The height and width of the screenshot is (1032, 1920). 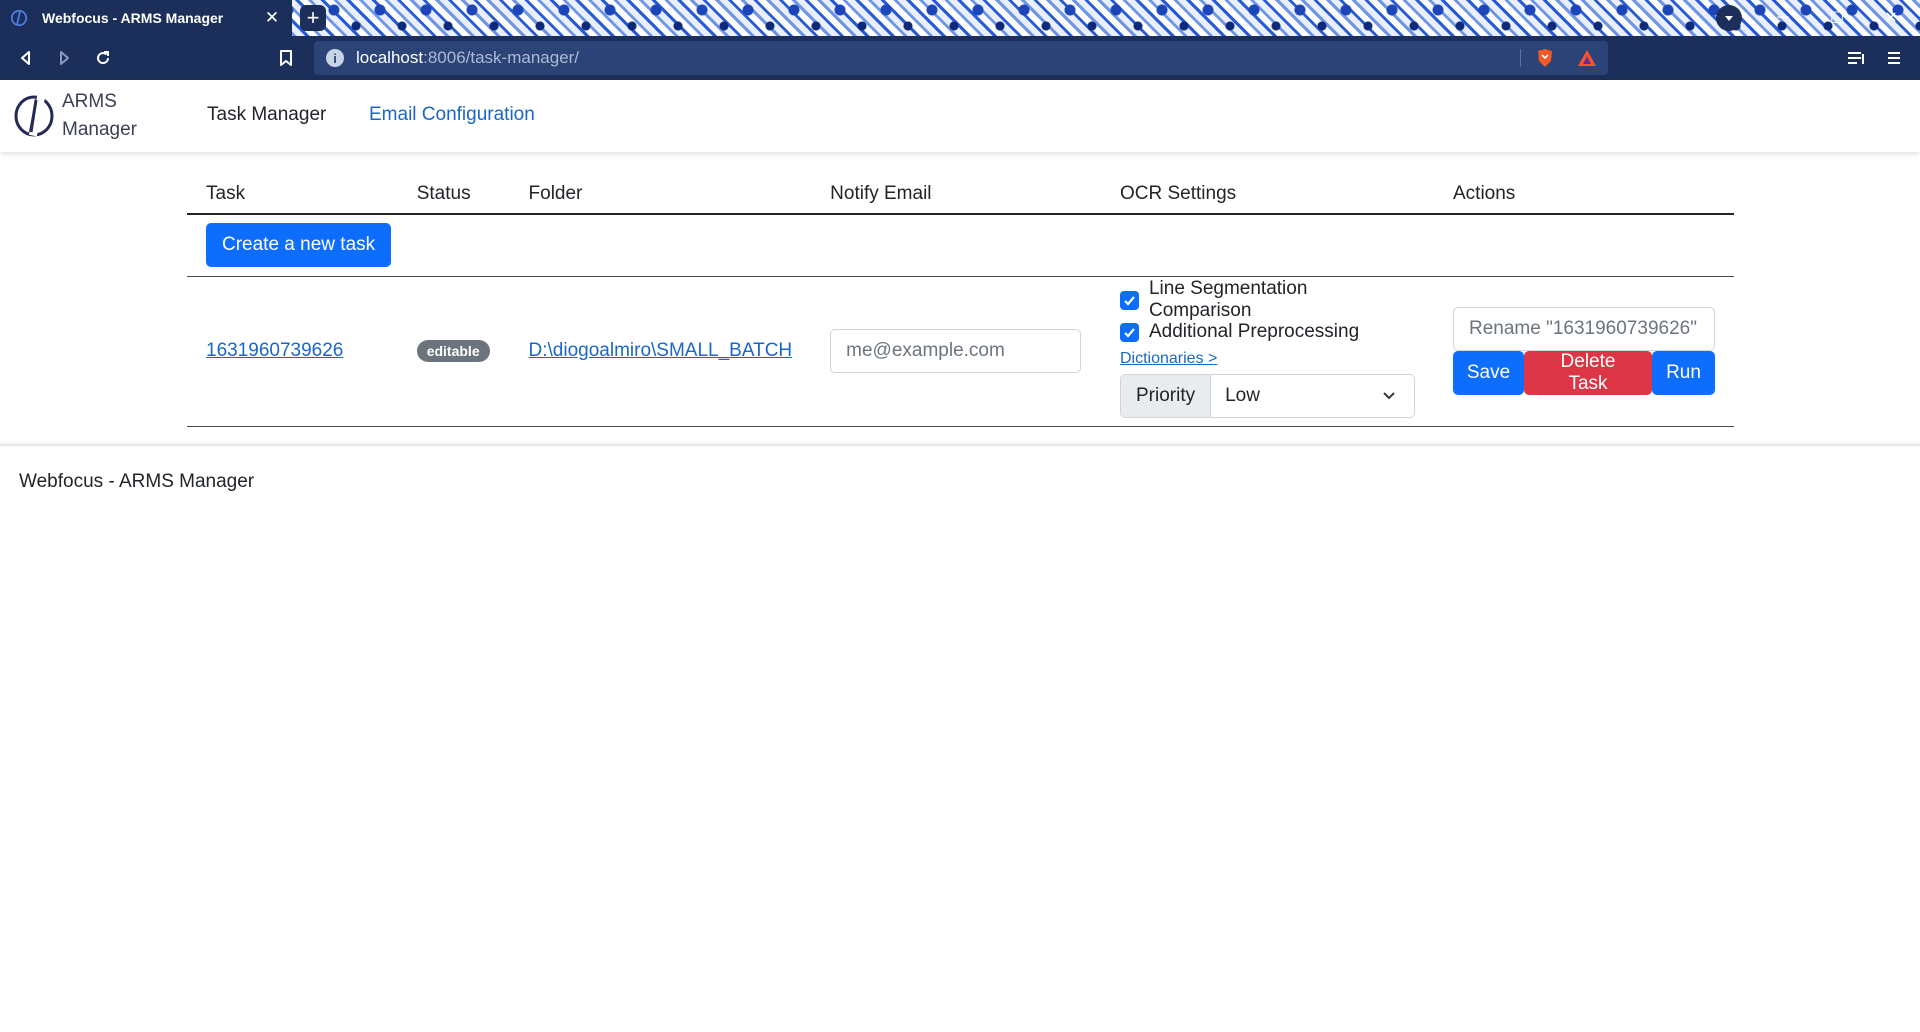 I want to click on task-cell: 1631960739626, so click(x=292, y=351).